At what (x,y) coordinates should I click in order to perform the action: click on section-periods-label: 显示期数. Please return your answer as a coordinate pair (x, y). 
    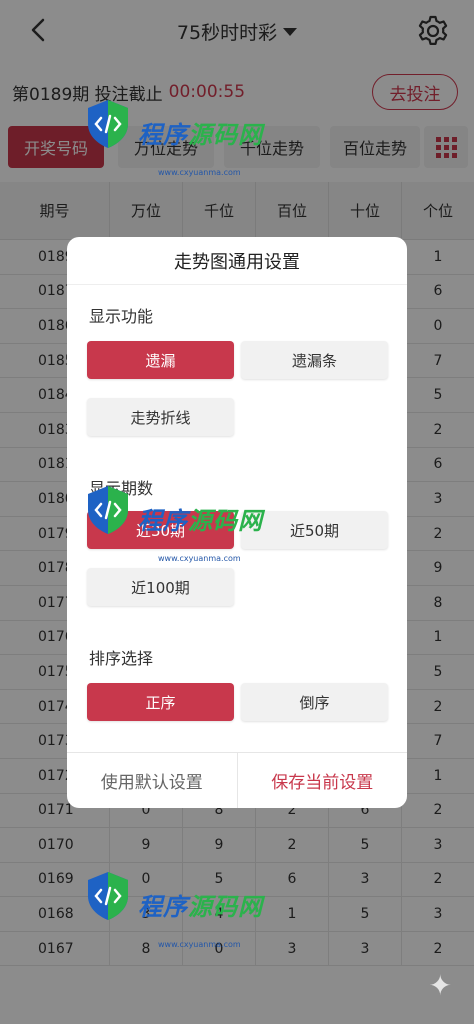
    Looking at the image, I should click on (121, 488).